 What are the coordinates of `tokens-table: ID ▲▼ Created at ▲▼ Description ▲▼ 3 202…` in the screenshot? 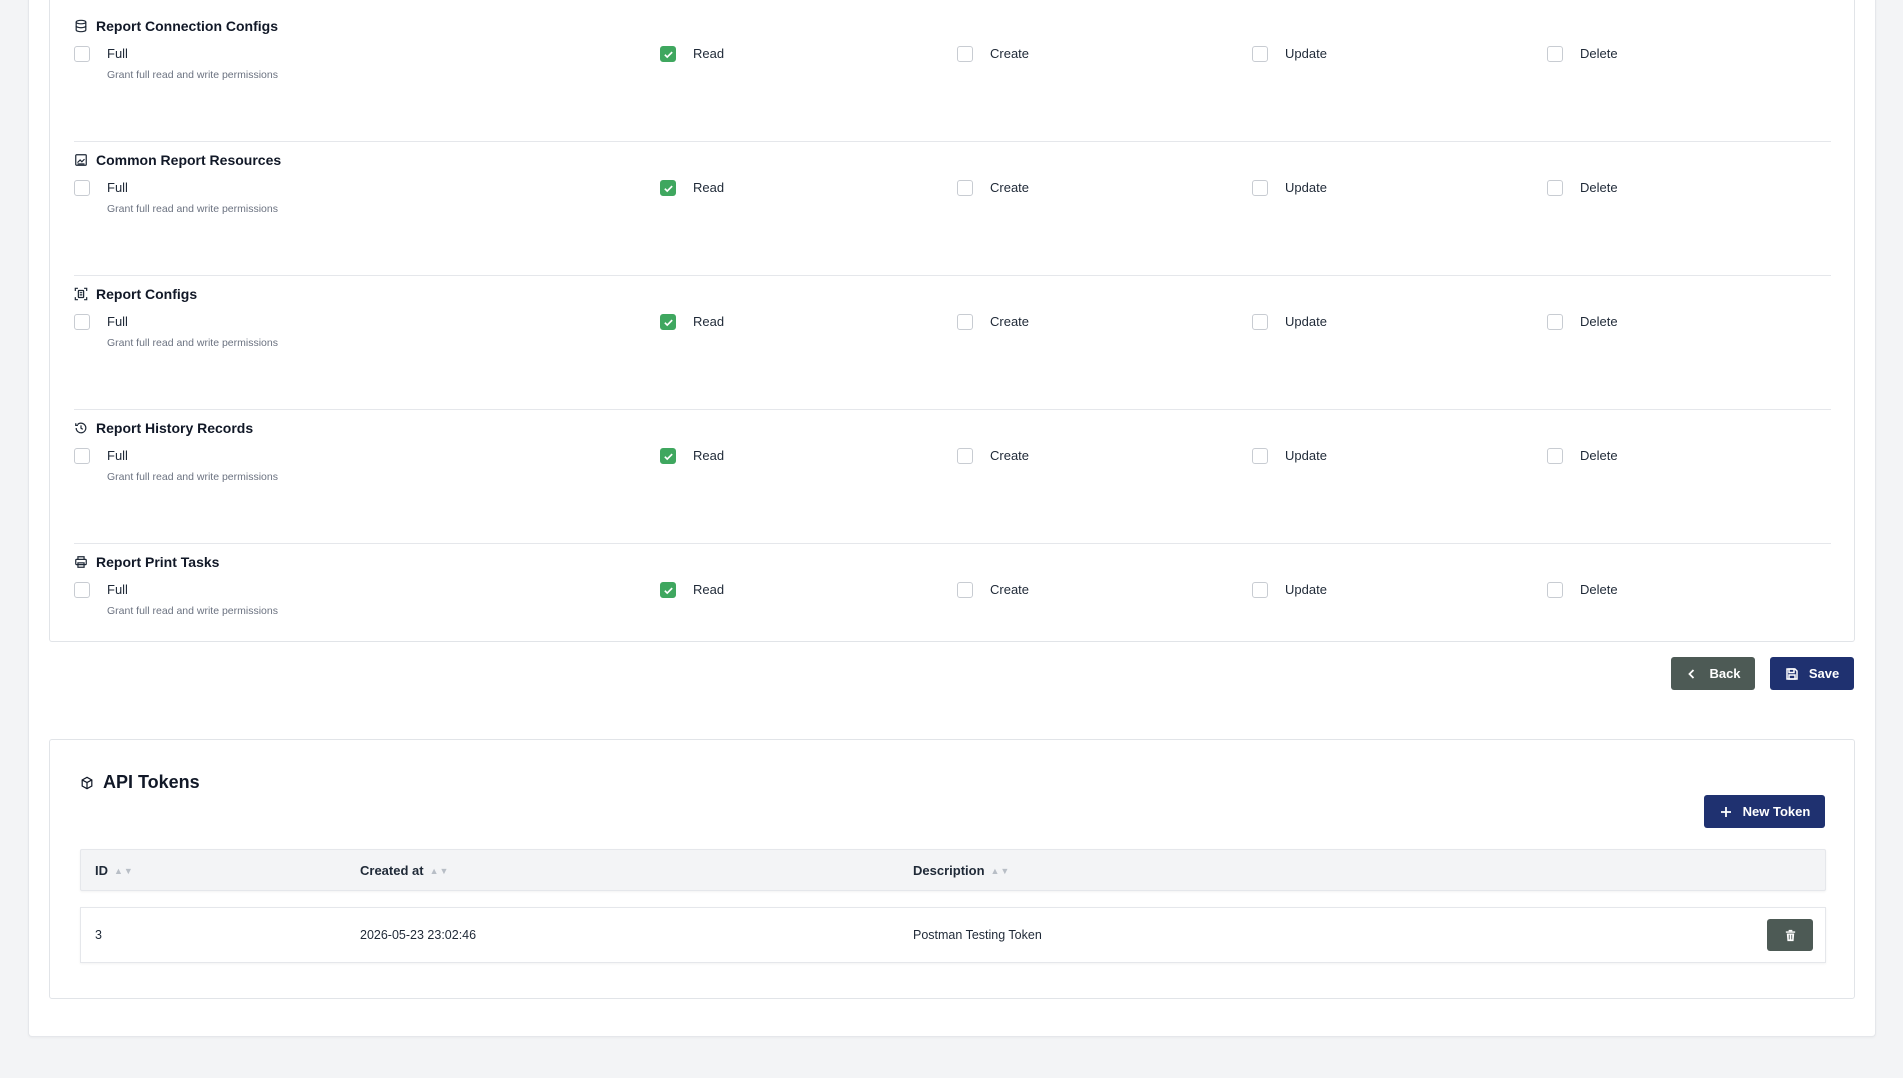 It's located at (953, 906).